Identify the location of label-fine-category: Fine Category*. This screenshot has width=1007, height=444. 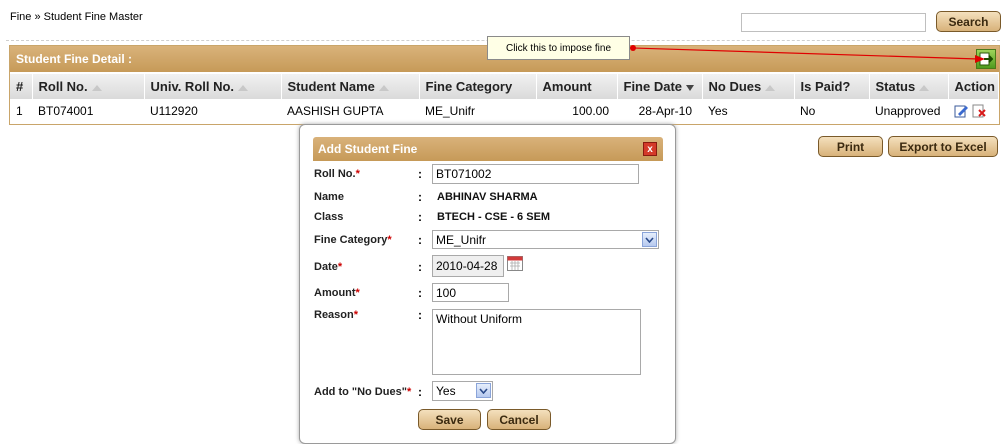
(353, 240).